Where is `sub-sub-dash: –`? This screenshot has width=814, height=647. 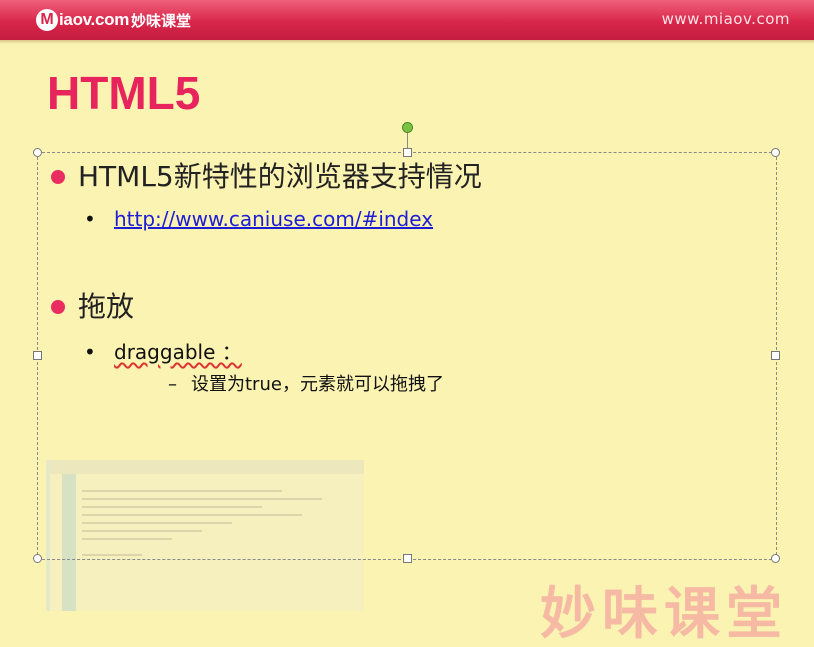 sub-sub-dash: – is located at coordinates (172, 384).